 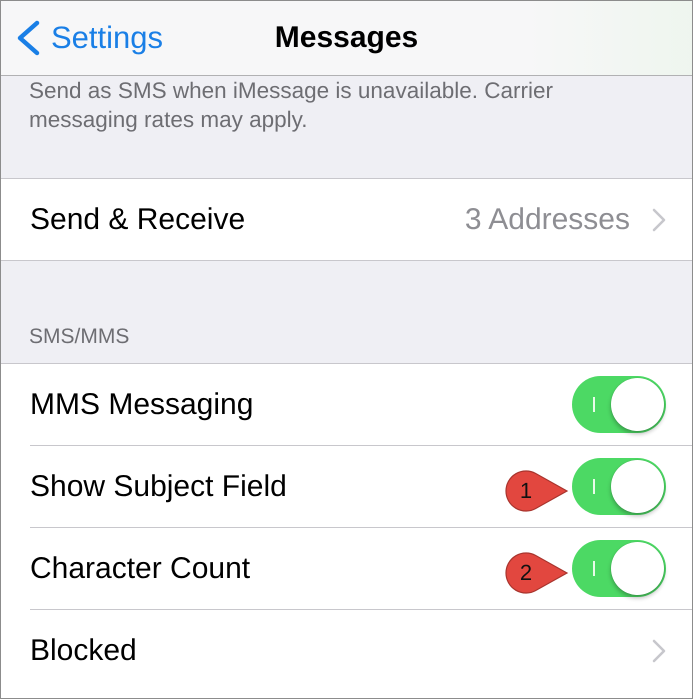 I want to click on row-label: Character Count, so click(x=140, y=569).